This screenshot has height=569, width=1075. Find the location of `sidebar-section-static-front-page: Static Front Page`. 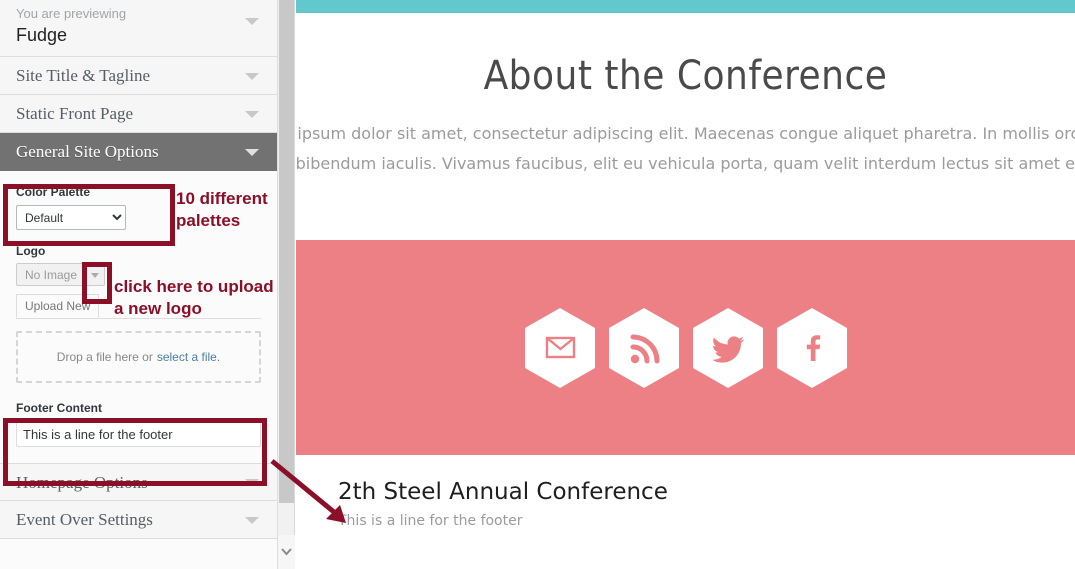

sidebar-section-static-front-page: Static Front Page is located at coordinates (138, 114).